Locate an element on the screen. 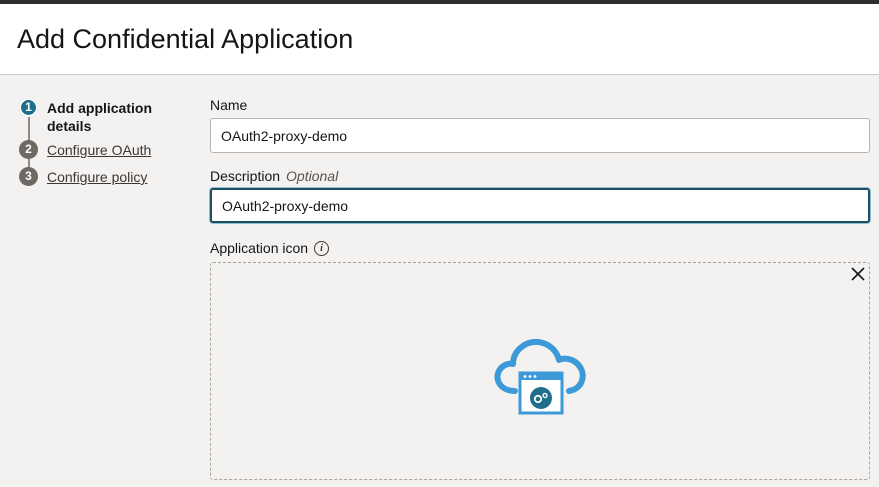 Image resolution: width=879 pixels, height=487 pixels. step-label: Add application details is located at coordinates (99, 117).